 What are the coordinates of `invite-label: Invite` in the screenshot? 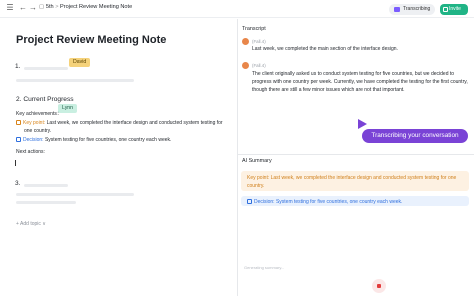 It's located at (455, 9).